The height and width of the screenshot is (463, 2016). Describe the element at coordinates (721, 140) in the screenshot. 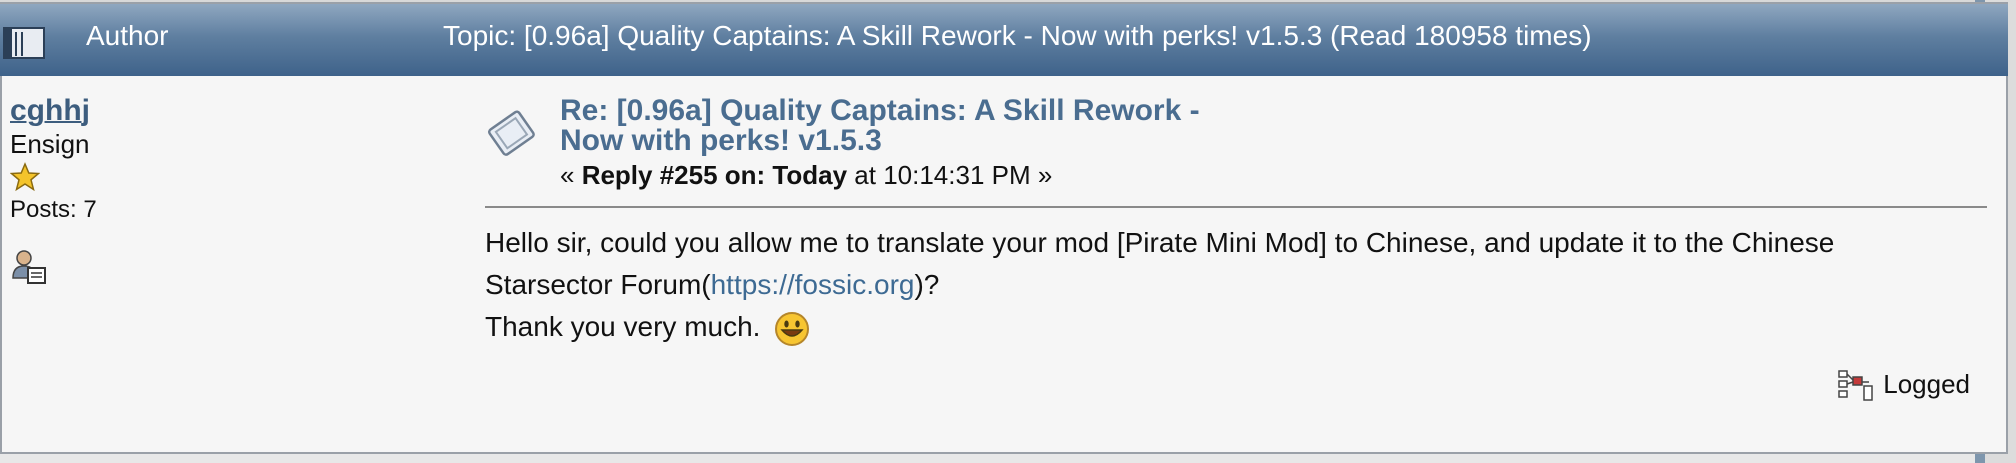

I see `post-title-line-2: Now with perks! v1.5.3` at that location.